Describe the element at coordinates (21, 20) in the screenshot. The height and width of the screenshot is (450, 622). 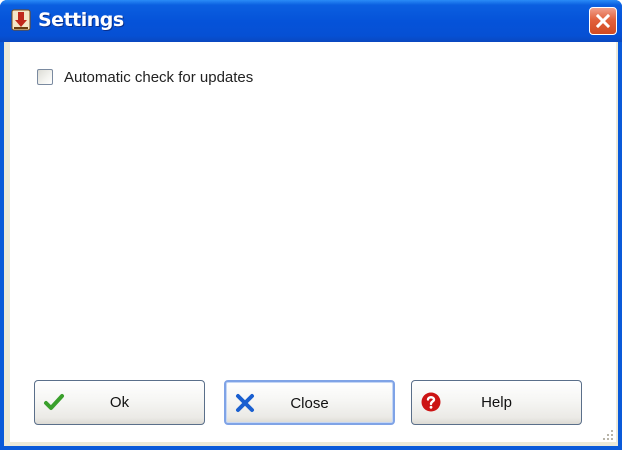
I see `download-app-icon` at that location.